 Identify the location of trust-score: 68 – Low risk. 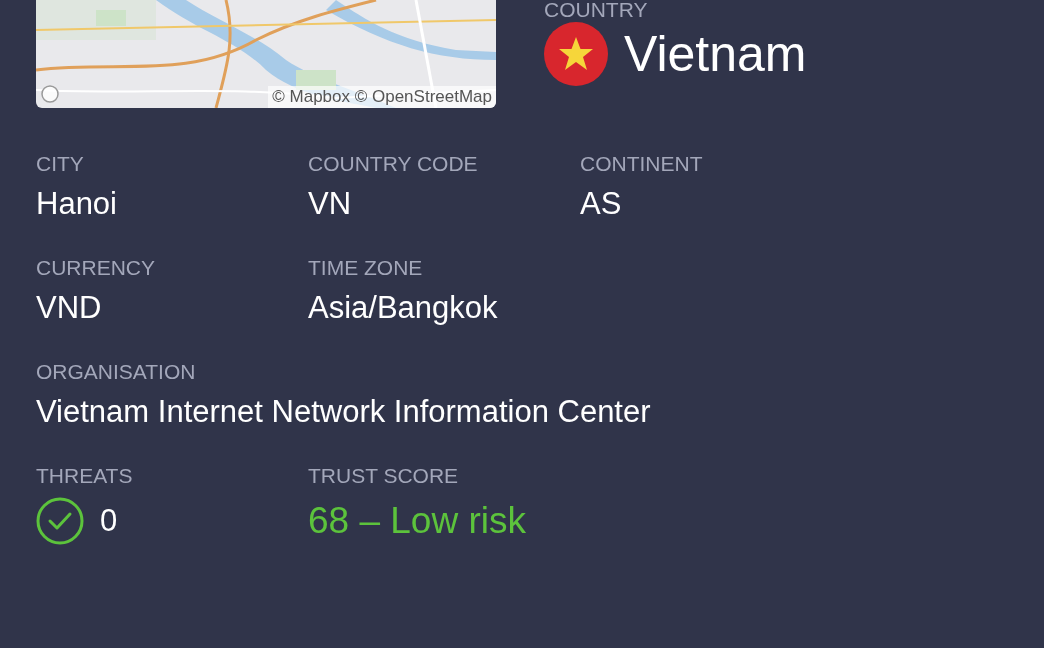
(417, 521).